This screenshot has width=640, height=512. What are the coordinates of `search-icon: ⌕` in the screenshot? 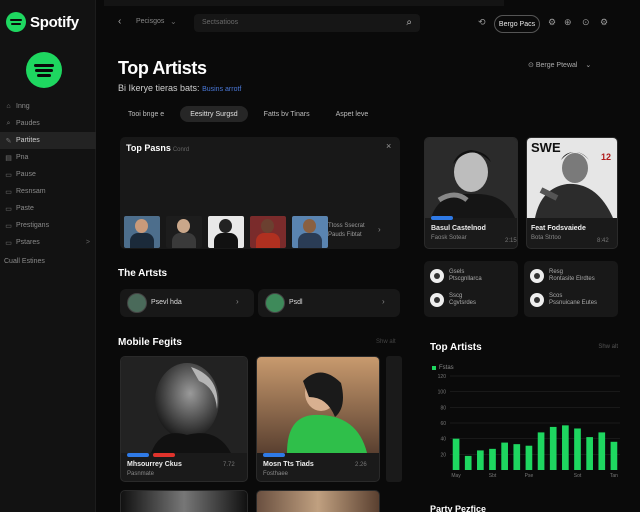 It's located at (409, 22).